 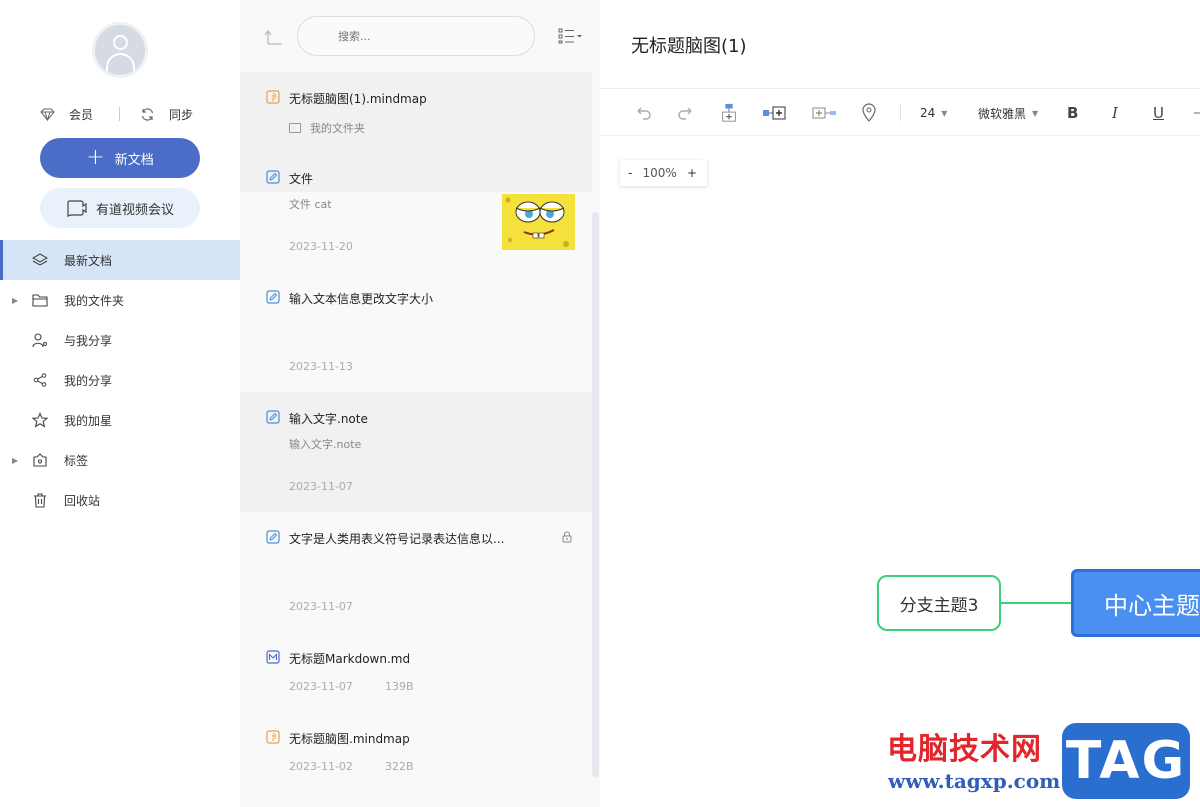 I want to click on document-title: 无标题脑图.mindmap, so click(x=349, y=739).